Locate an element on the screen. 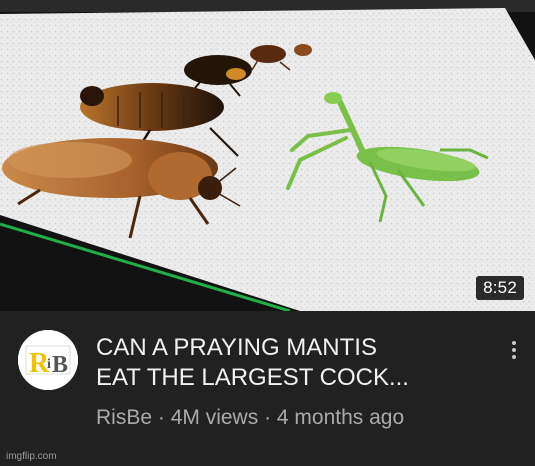  upload-age: 4 months ago is located at coordinates (340, 417).